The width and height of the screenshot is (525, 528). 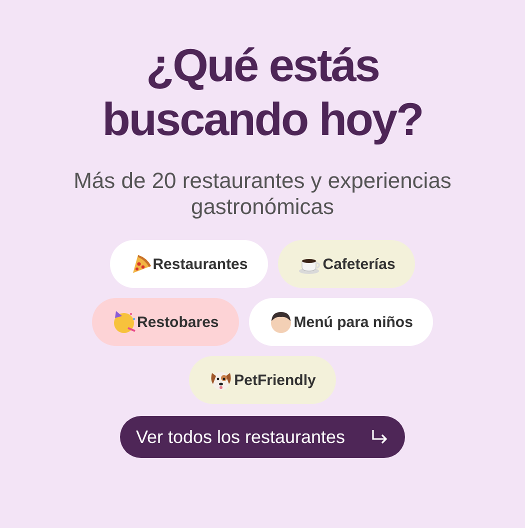 What do you see at coordinates (340, 322) in the screenshot?
I see `category-chip: Menú para niños` at bounding box center [340, 322].